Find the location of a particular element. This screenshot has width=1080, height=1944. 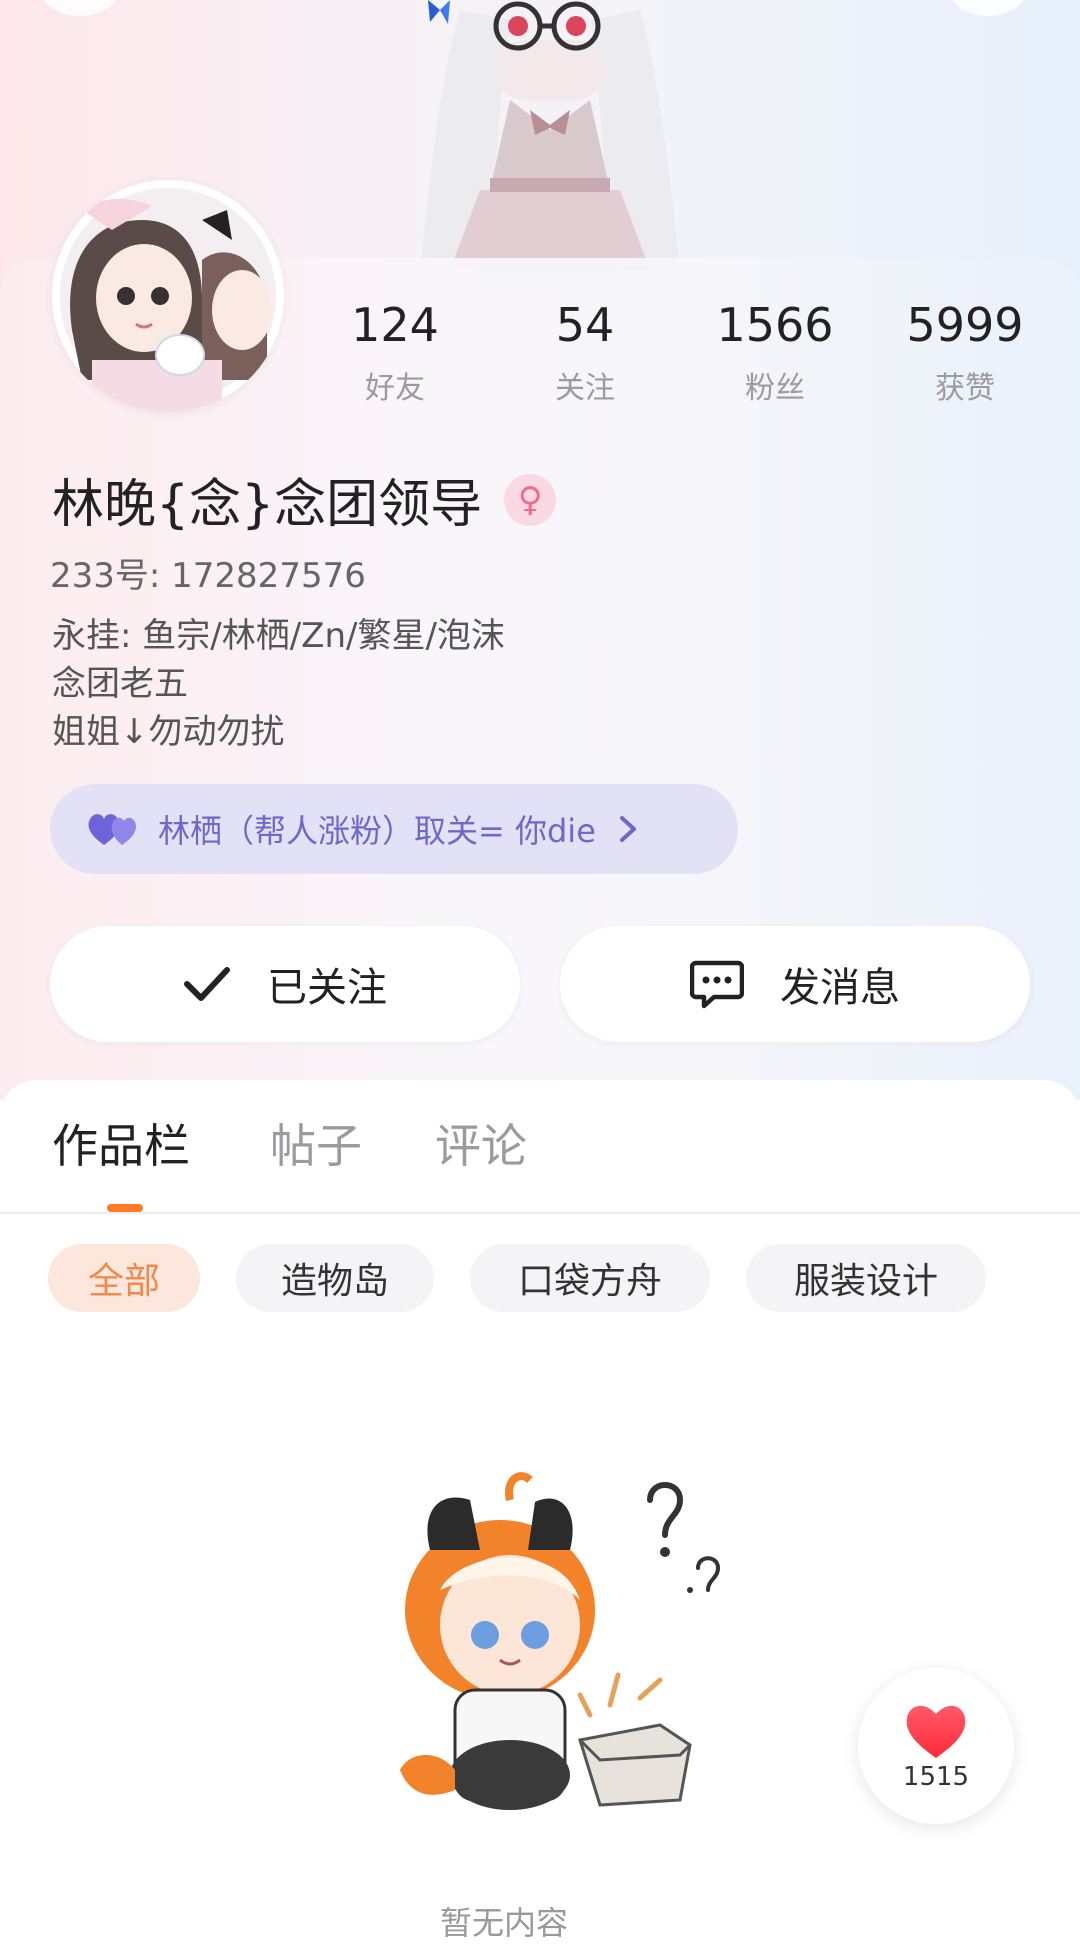

bio-line: 永挂: 鱼宗/林栖/Zn/繁星/泡沫 is located at coordinates (278, 636).